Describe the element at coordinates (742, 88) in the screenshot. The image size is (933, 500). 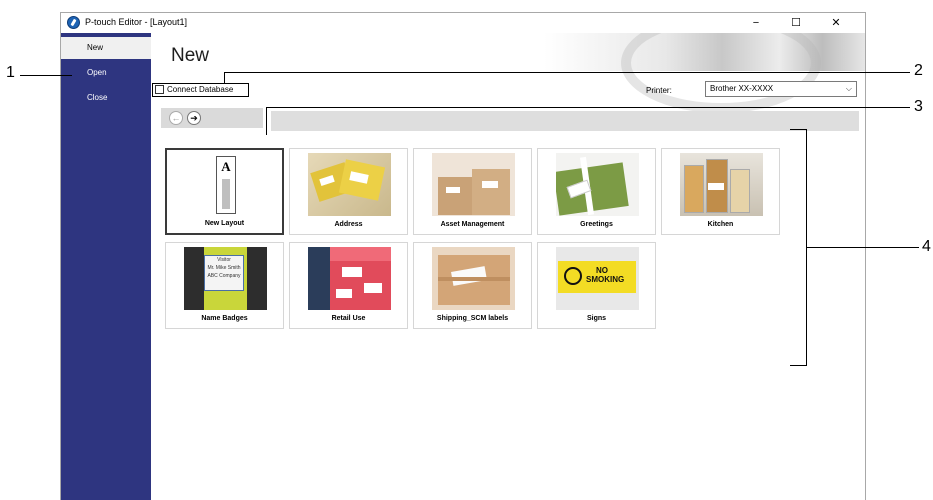
I see `printer-value: Brother XX-XXXX` at that location.